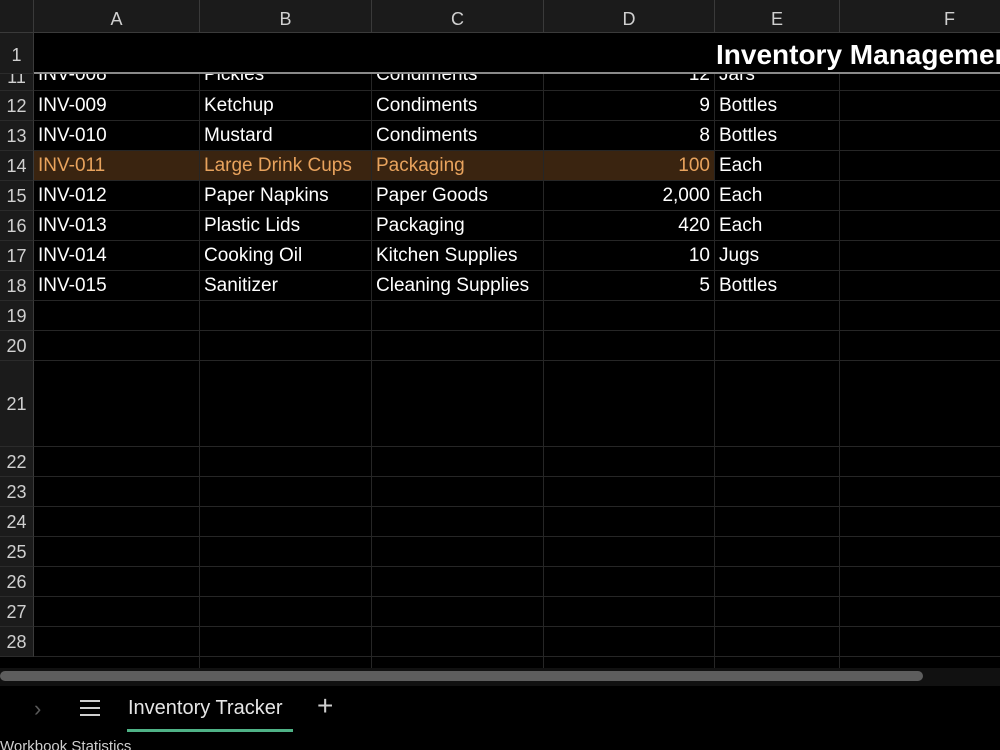 The width and height of the screenshot is (1000, 750). Describe the element at coordinates (37, 709) in the screenshot. I see `chevron-right-icon: ›` at that location.